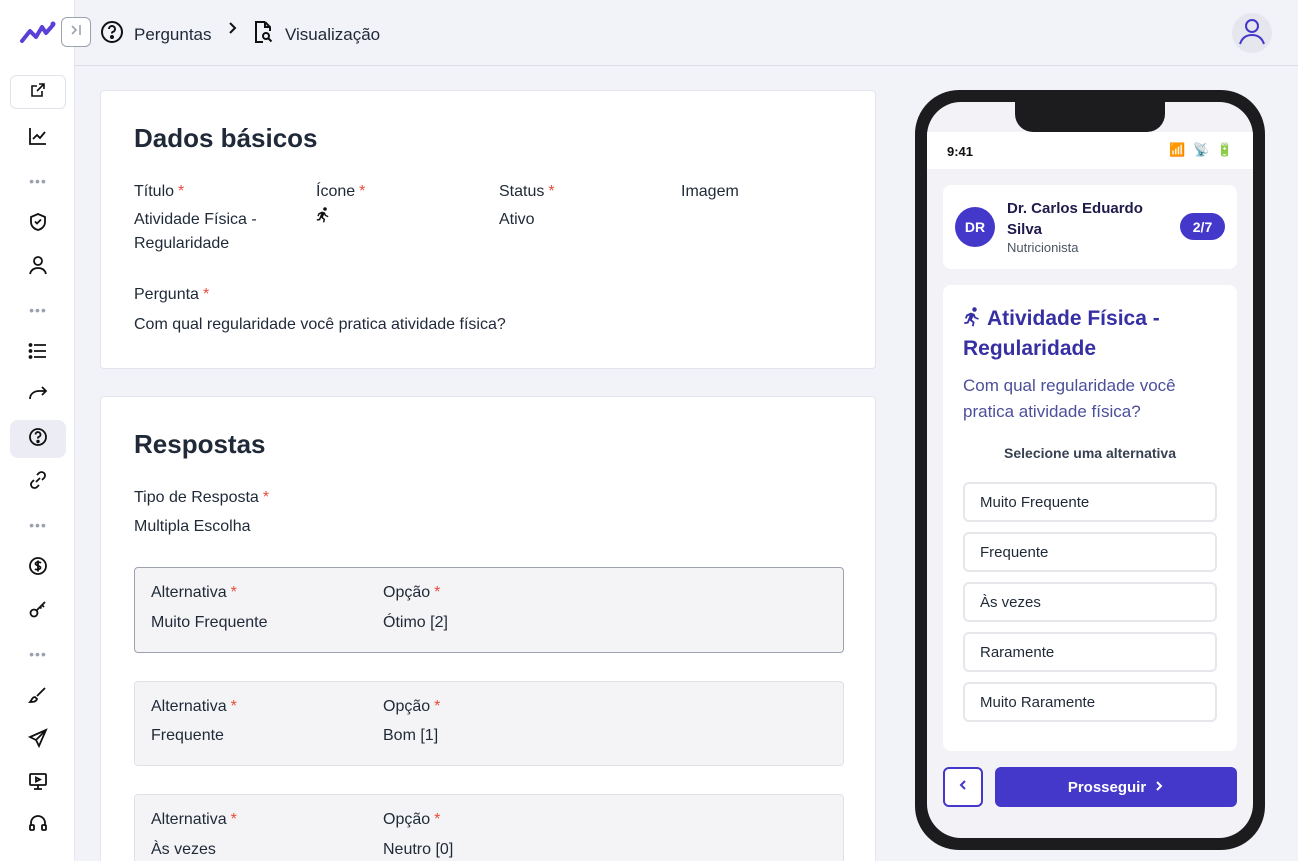 This screenshot has width=1298, height=861. Describe the element at coordinates (1090, 150) in the screenshot. I see `phone-status-bar: 9:41 📶 📡 🔋` at that location.